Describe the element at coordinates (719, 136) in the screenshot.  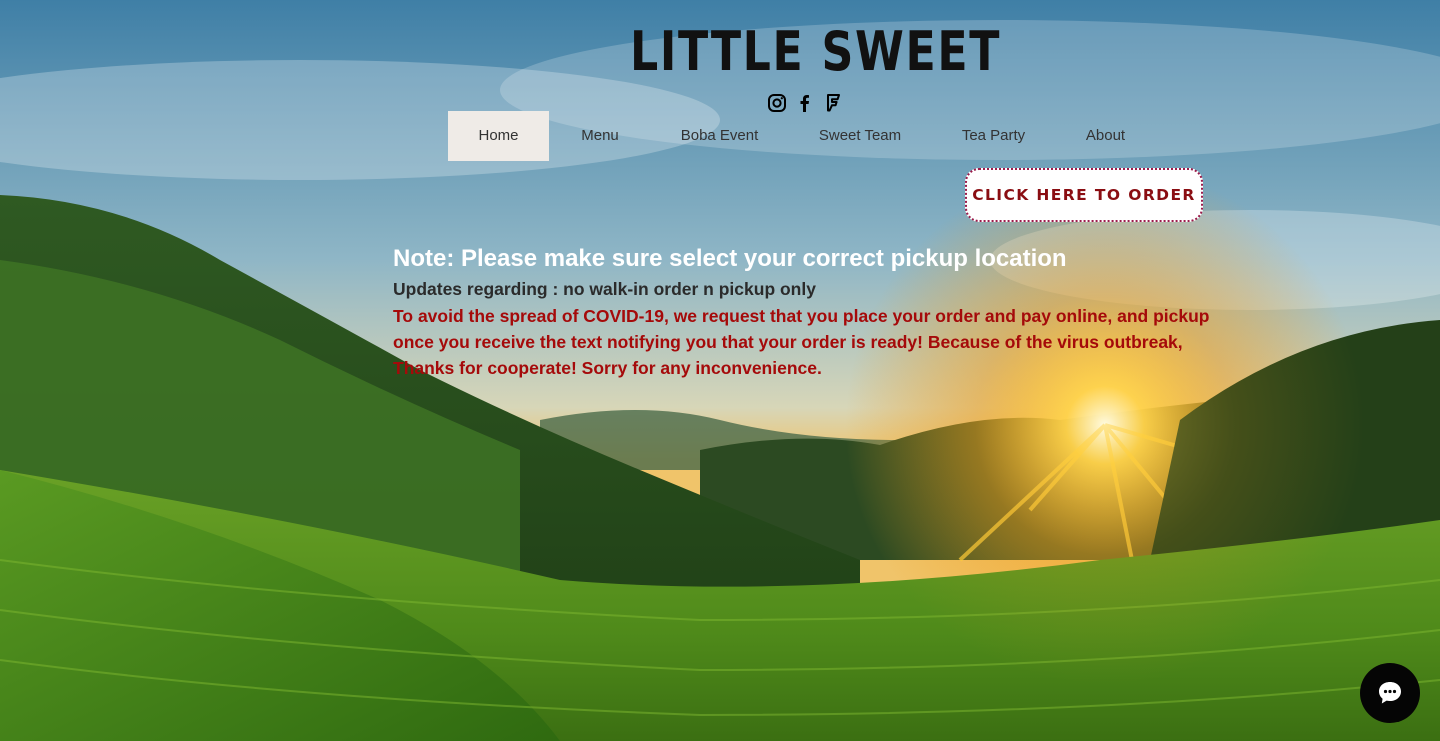
I see `nav-item-boba-event: Boba Event` at that location.